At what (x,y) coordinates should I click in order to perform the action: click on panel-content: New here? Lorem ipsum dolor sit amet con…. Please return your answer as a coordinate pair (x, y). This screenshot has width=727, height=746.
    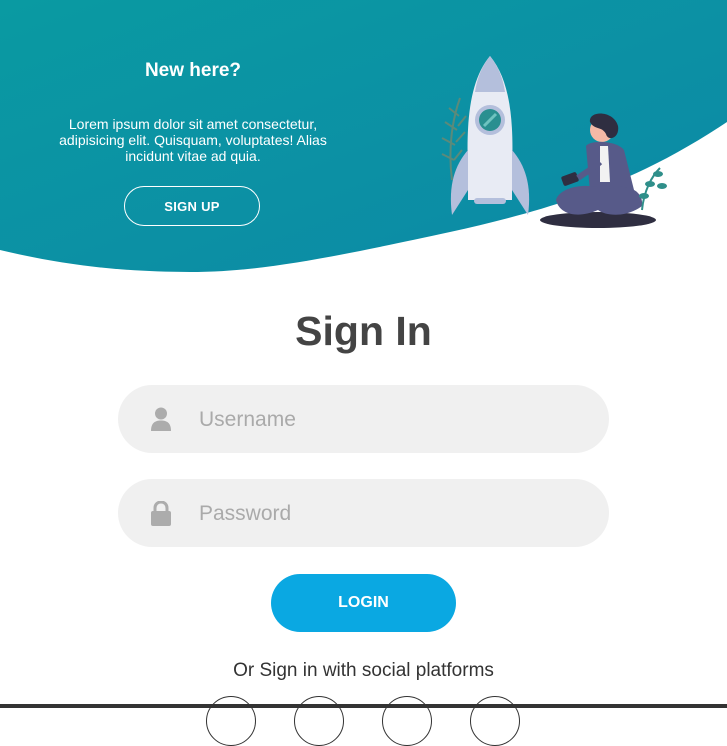
    Looking at the image, I should click on (193, 112).